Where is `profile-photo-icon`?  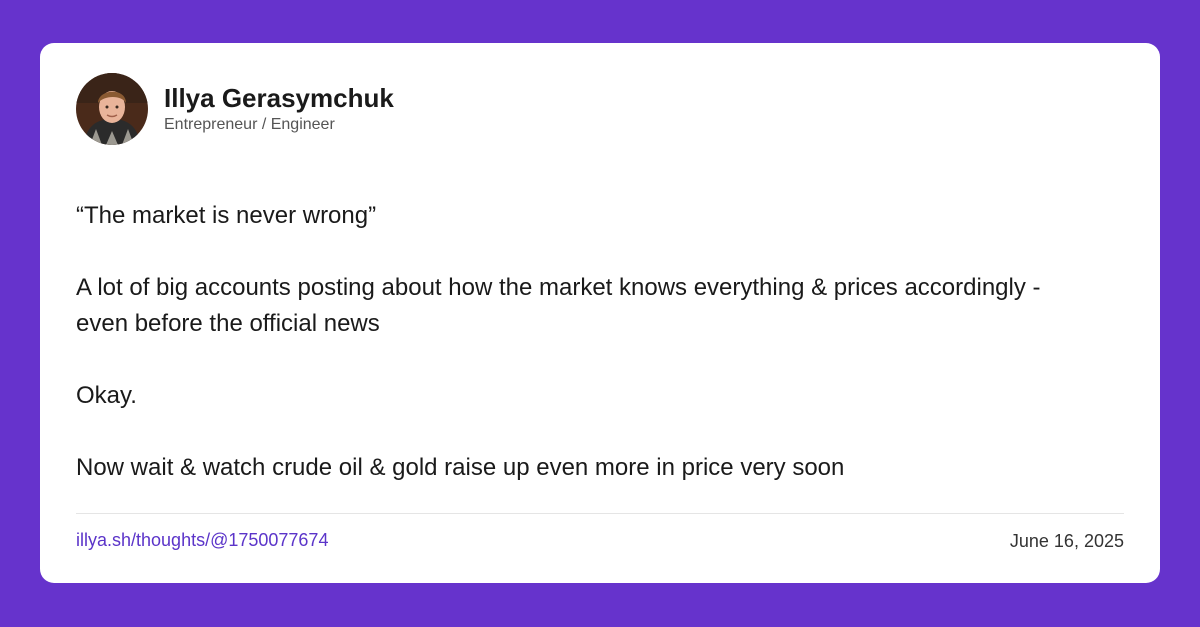 profile-photo-icon is located at coordinates (112, 109).